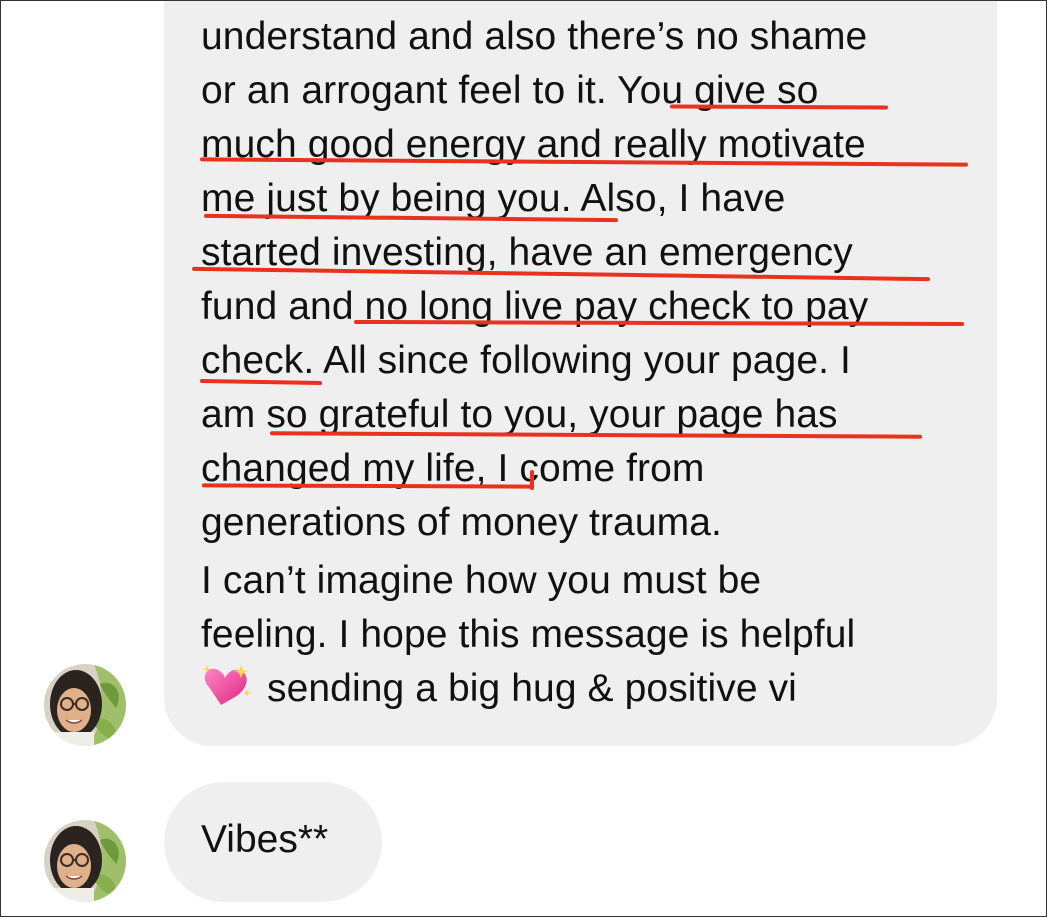 The height and width of the screenshot is (917, 1047). I want to click on message-line: or an arrogant feel to it. You give so, so click(510, 90).